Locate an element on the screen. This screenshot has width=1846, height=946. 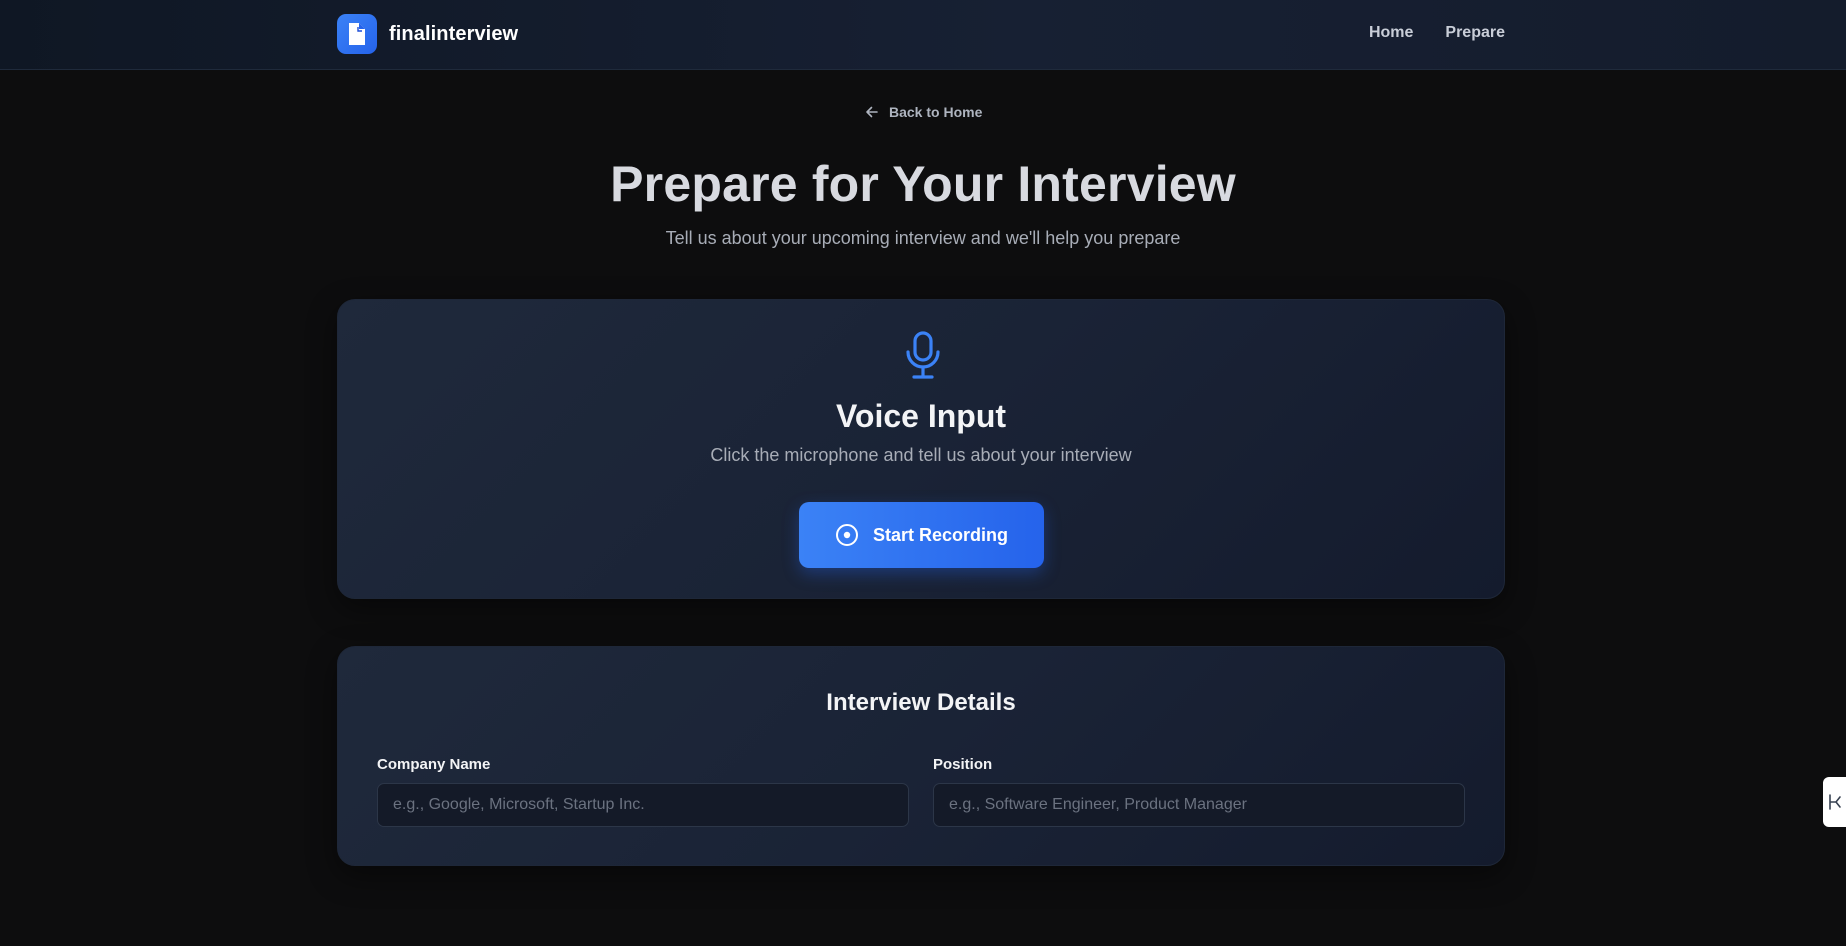
side-widget-icon is located at coordinates (1834, 802).